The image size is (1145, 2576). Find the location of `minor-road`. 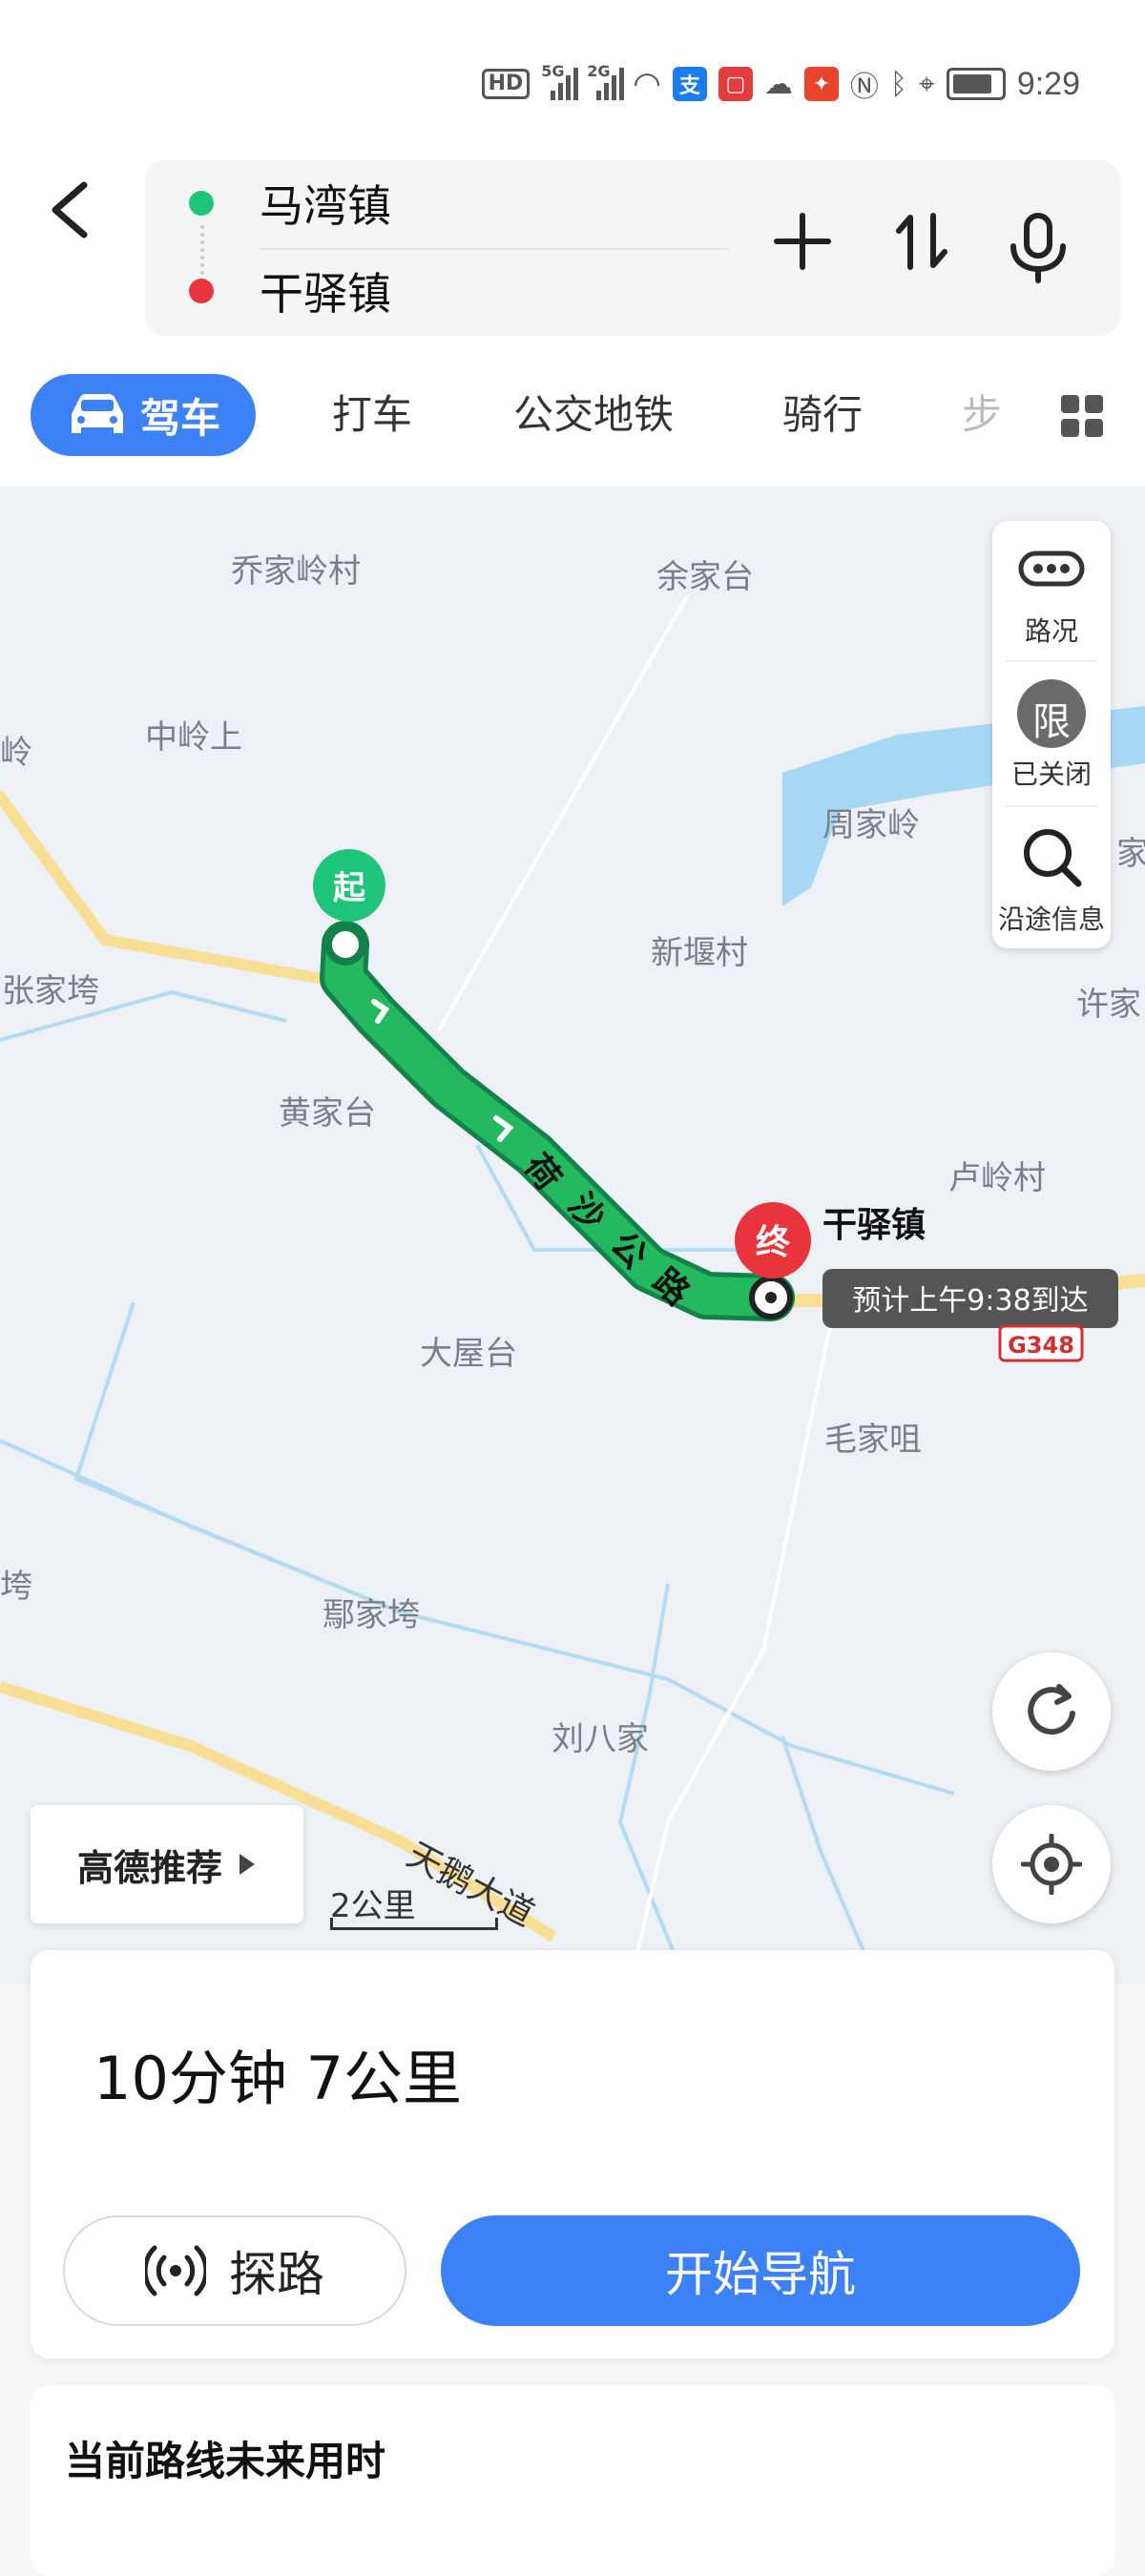

minor-road is located at coordinates (563, 813).